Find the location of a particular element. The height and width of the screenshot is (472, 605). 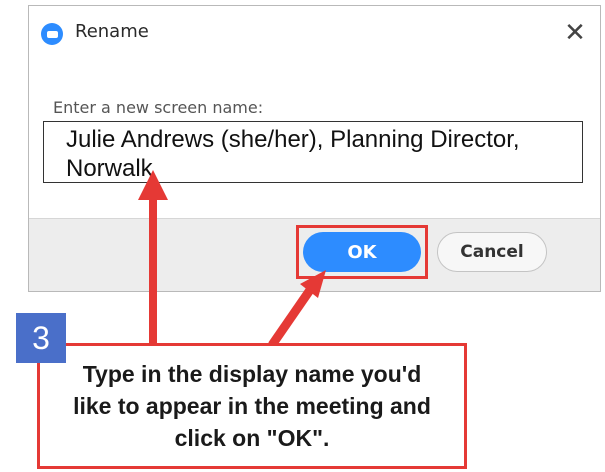

step-number-badge: 3 is located at coordinates (41, 338).